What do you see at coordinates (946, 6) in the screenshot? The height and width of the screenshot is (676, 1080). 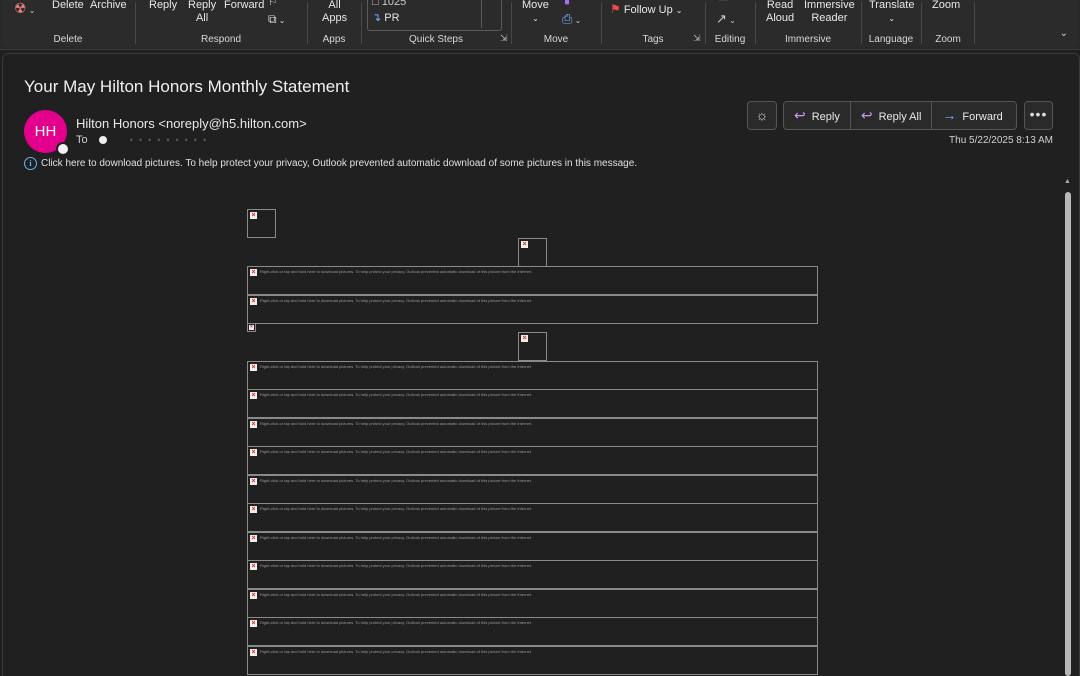 I see `zoom-button: Zoom` at bounding box center [946, 6].